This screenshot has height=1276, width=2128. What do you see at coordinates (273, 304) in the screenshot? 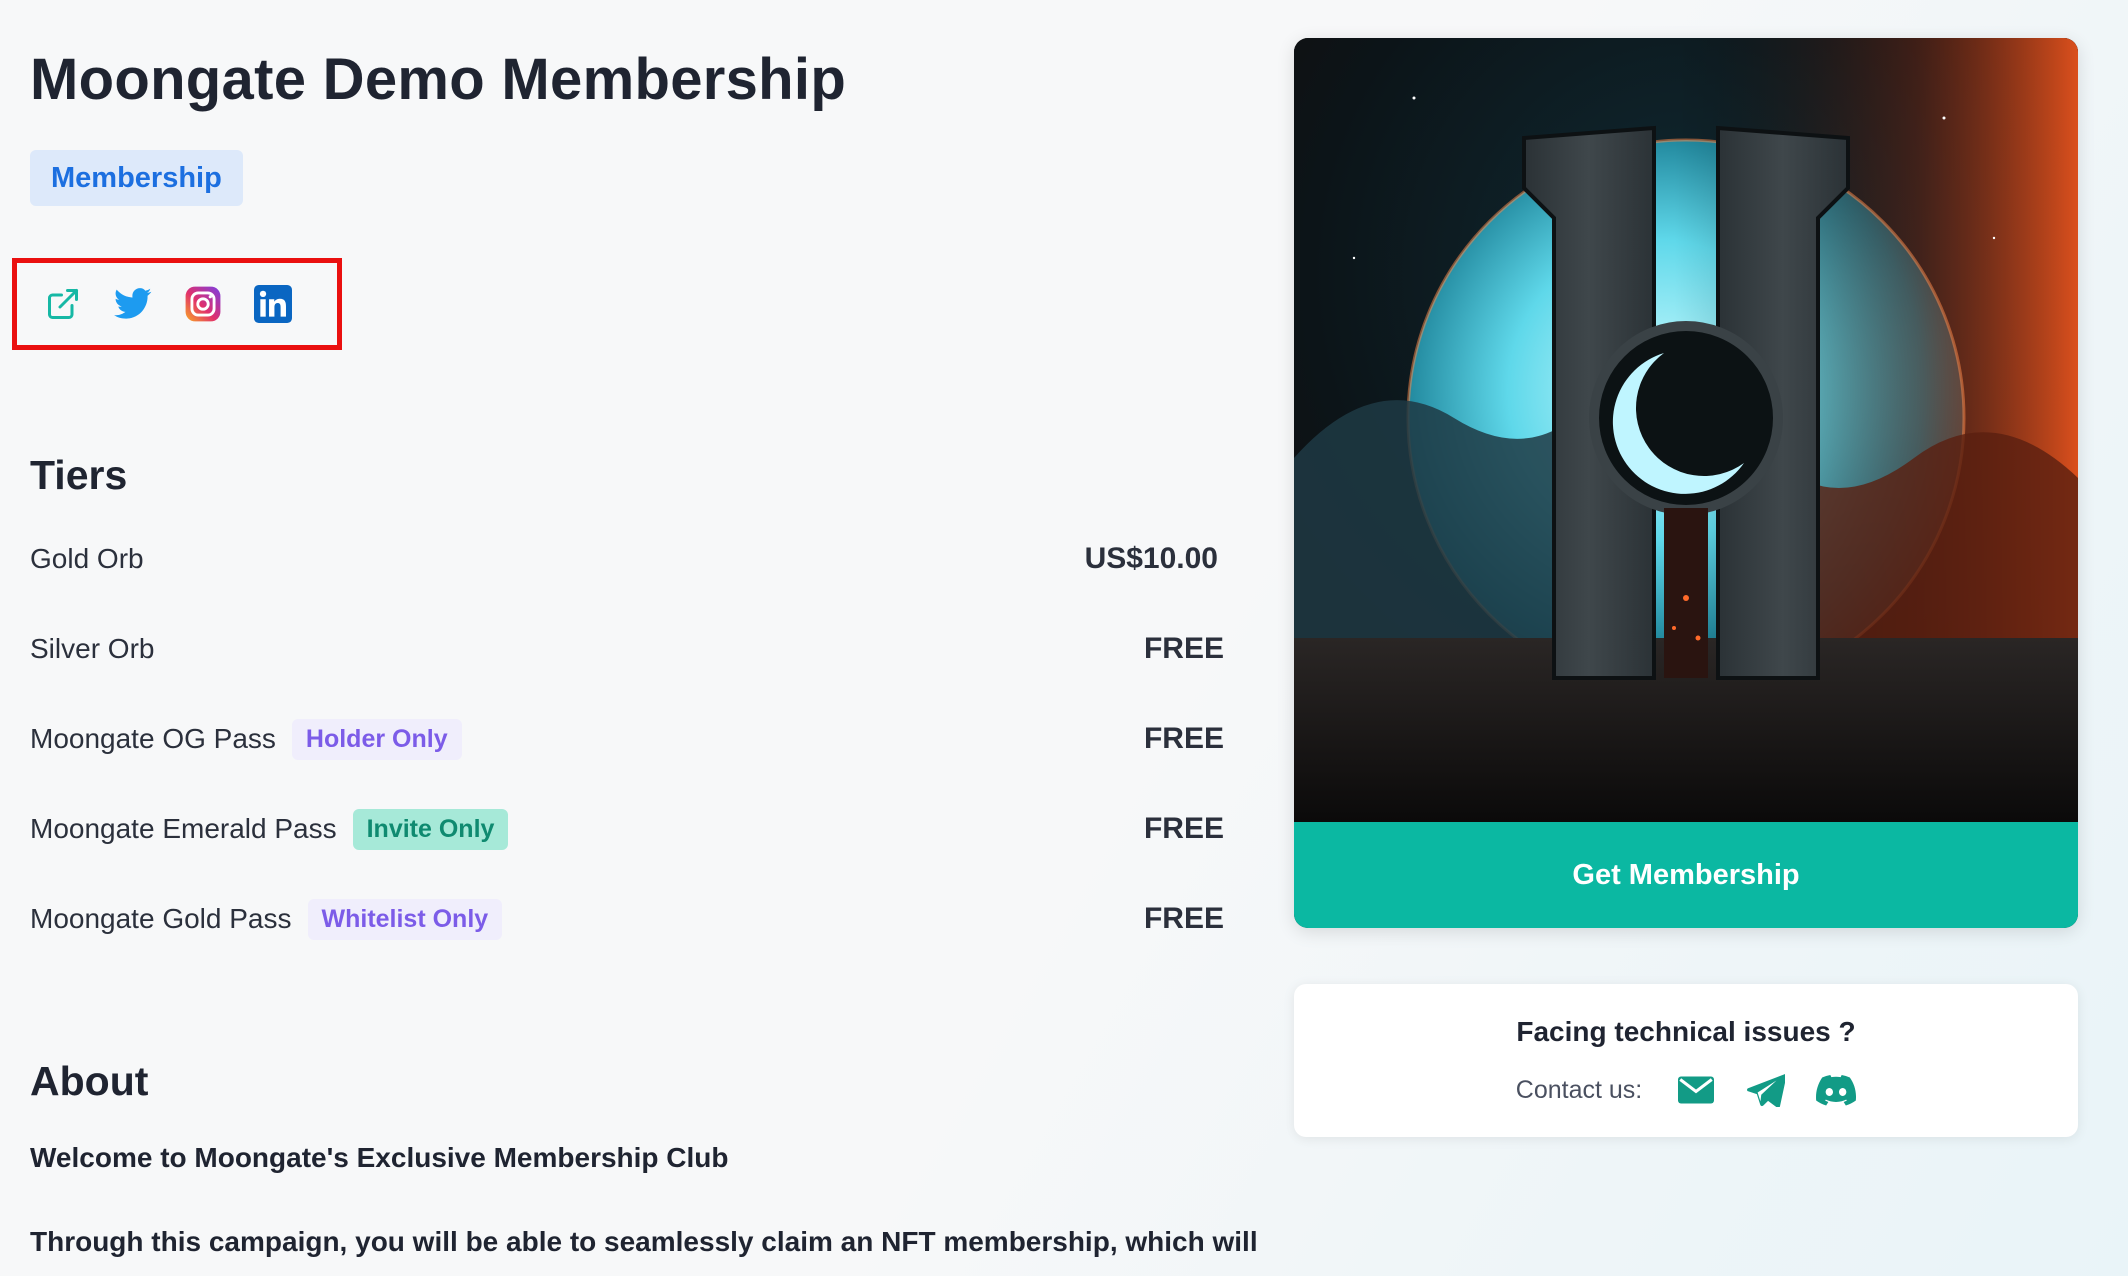
I see `linkedin-icon` at bounding box center [273, 304].